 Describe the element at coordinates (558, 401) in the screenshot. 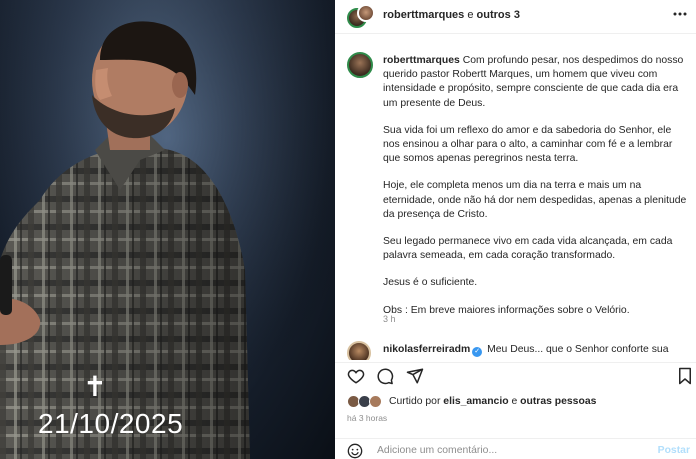

I see `liked-by-others-link: outras pessoas` at that location.